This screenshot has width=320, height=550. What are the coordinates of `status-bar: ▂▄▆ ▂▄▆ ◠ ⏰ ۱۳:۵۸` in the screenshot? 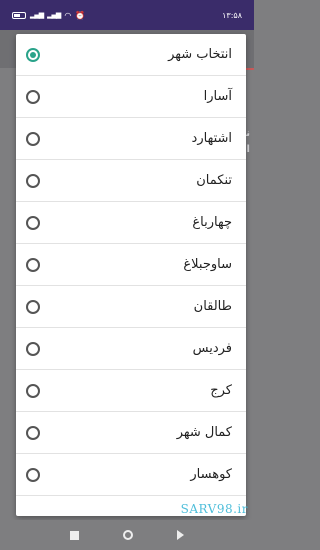 It's located at (127, 15).